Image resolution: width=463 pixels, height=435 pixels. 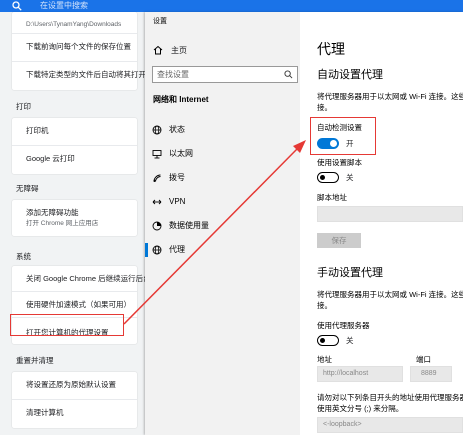 I want to click on nav-item-label: 数据使用量, so click(x=189, y=225).